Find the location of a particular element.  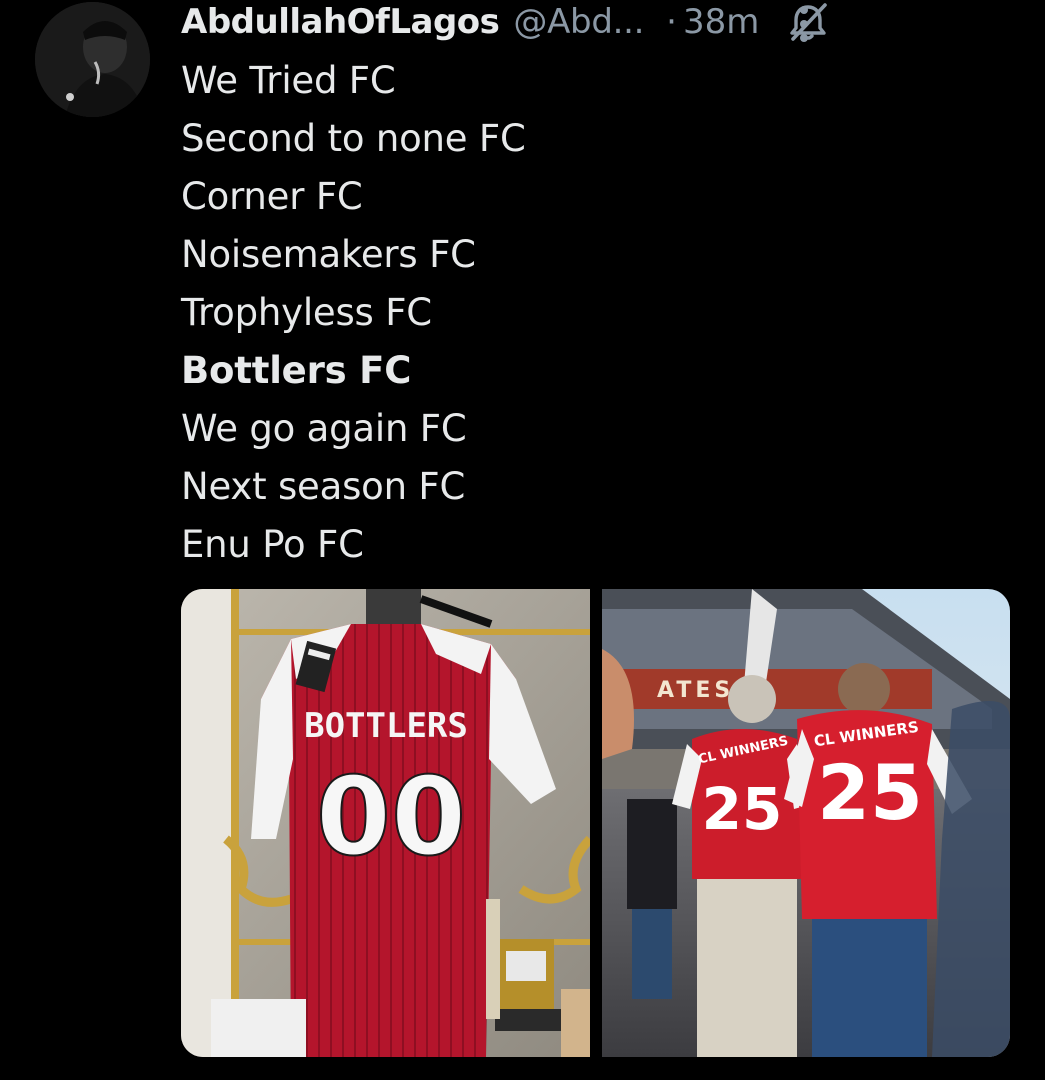

timestamp: 38m is located at coordinates (721, 22).